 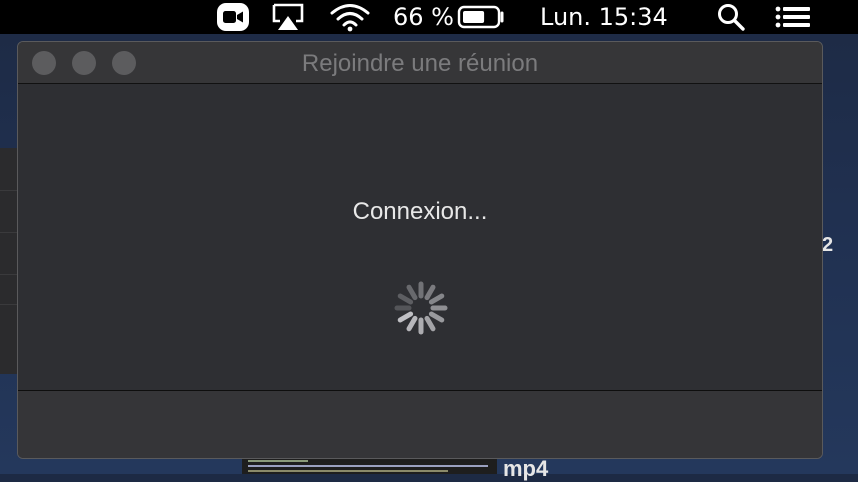 I want to click on airplay-icon, so click(x=288, y=17).